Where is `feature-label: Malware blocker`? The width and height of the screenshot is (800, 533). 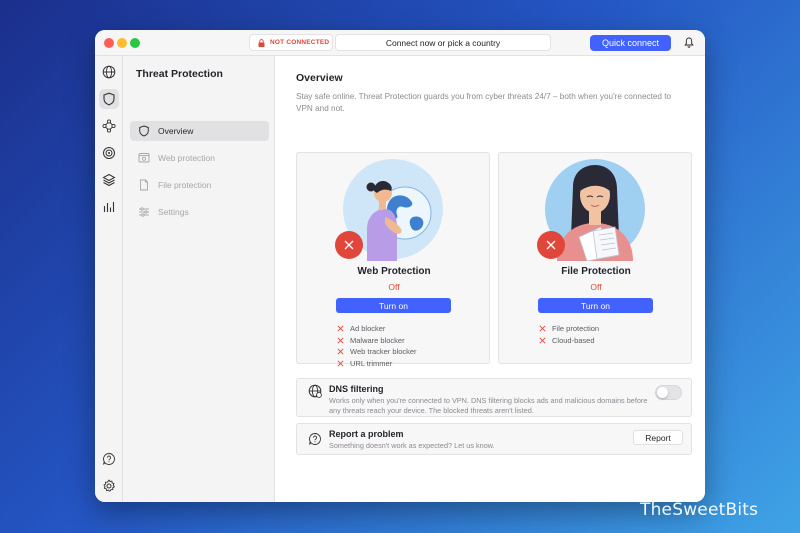
feature-label: Malware blocker is located at coordinates (377, 340).